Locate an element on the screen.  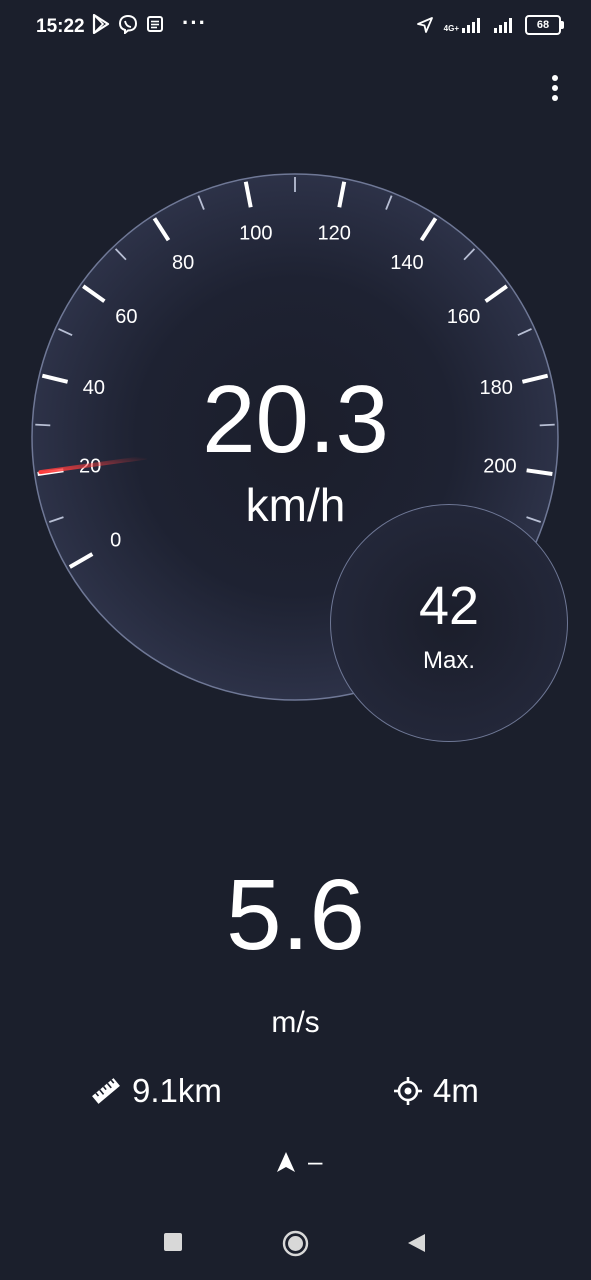
accuracy-stat: 4m is located at coordinates (436, 1091).